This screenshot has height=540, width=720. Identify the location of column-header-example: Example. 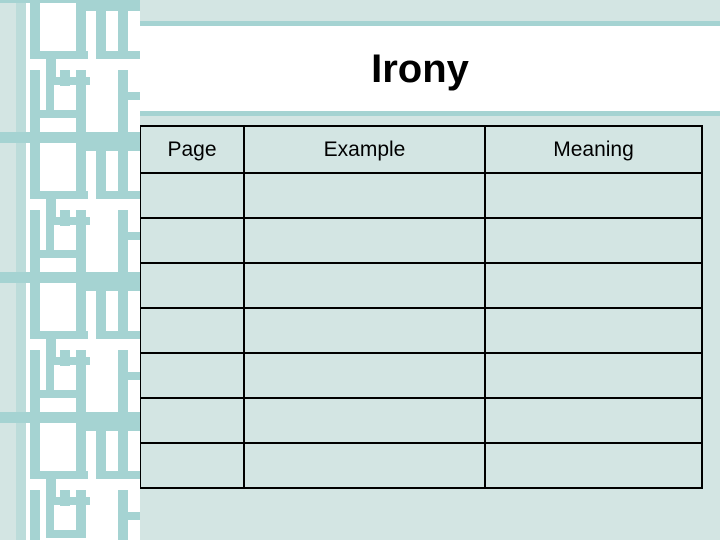
(364, 149).